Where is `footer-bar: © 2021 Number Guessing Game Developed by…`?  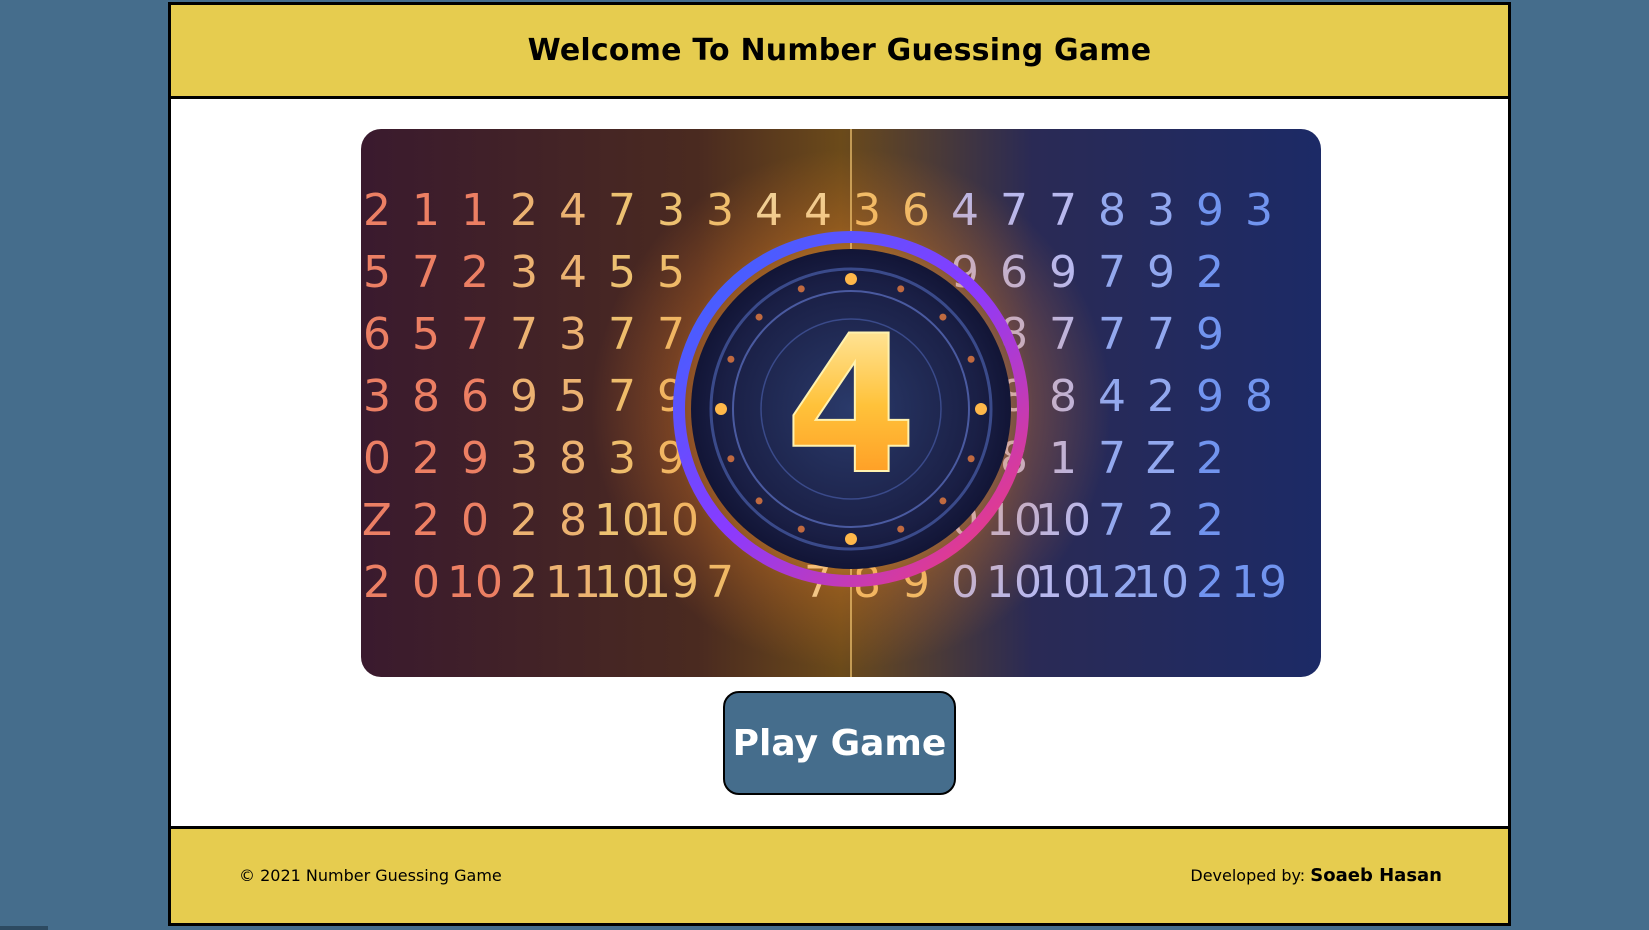 footer-bar: © 2021 Number Guessing Game Developed by… is located at coordinates (839, 874).